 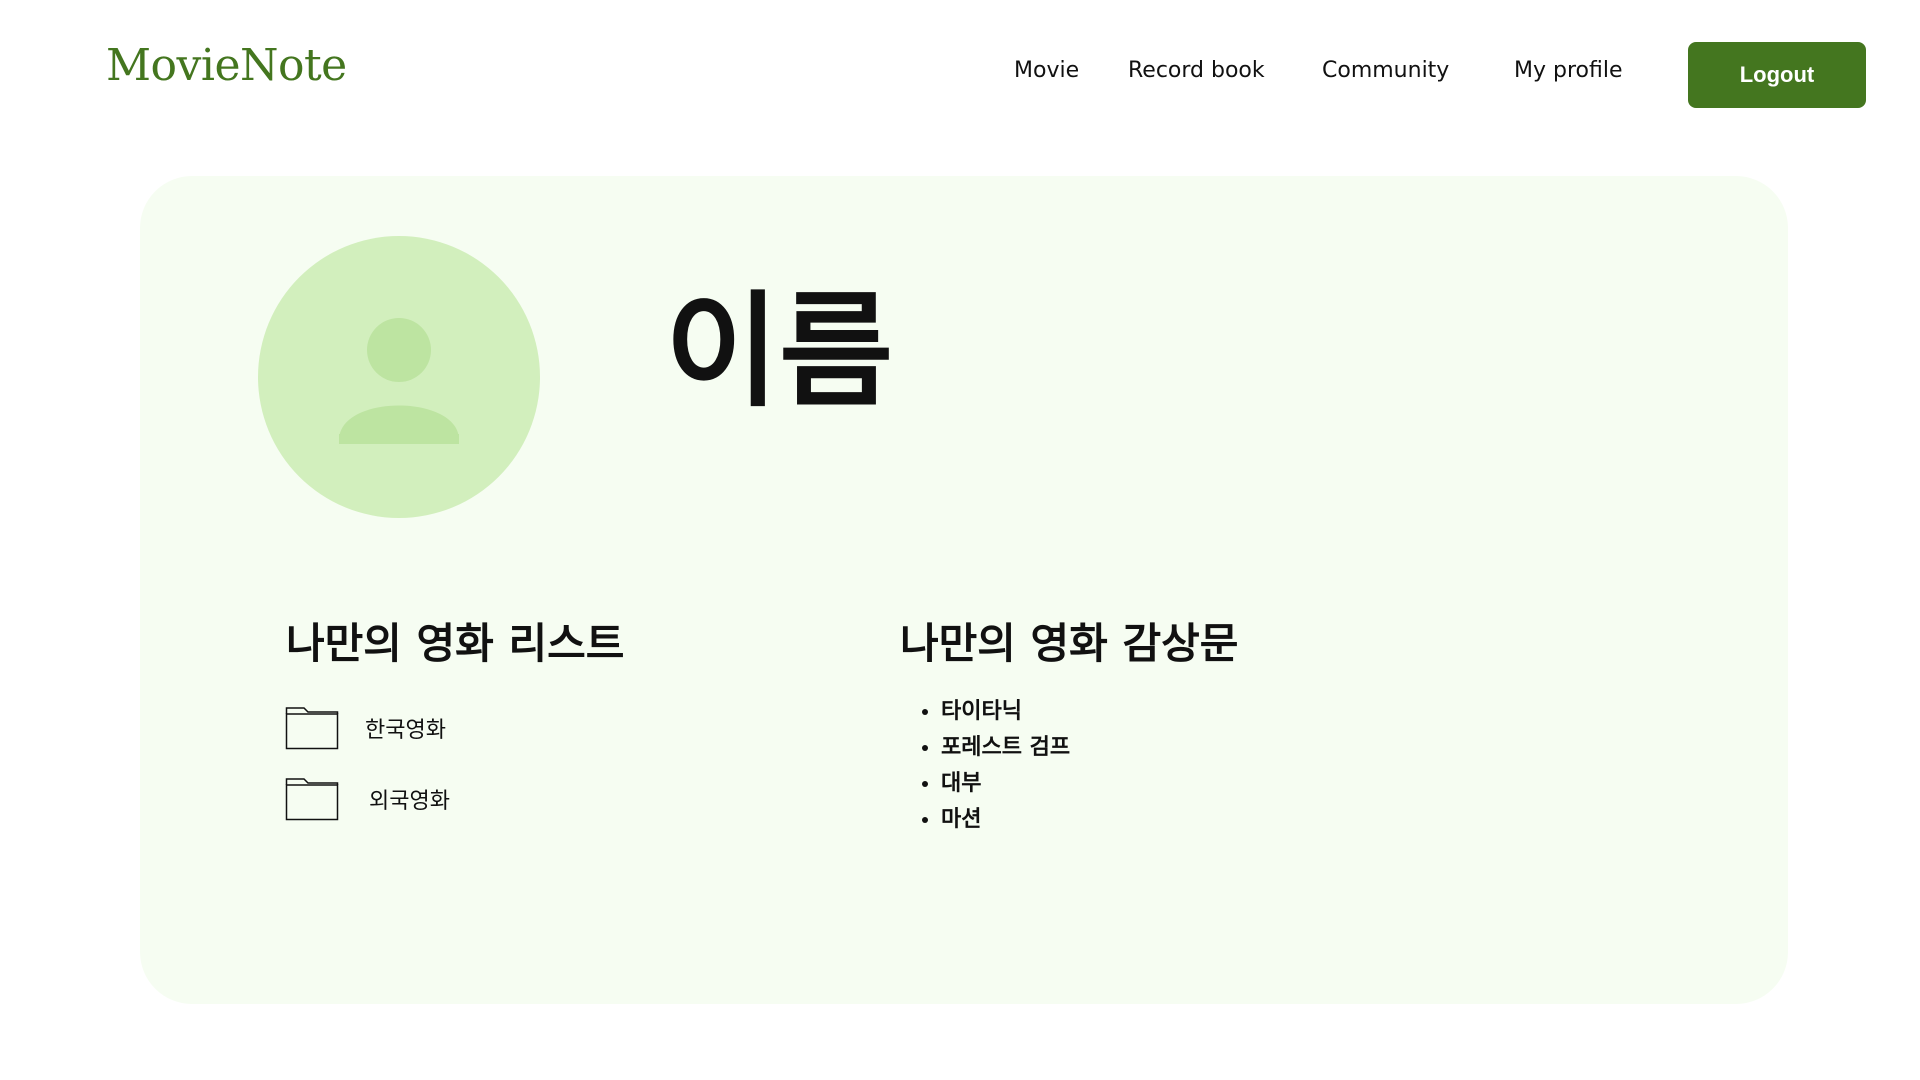 I want to click on profile-name: 이름, so click(x=779, y=352).